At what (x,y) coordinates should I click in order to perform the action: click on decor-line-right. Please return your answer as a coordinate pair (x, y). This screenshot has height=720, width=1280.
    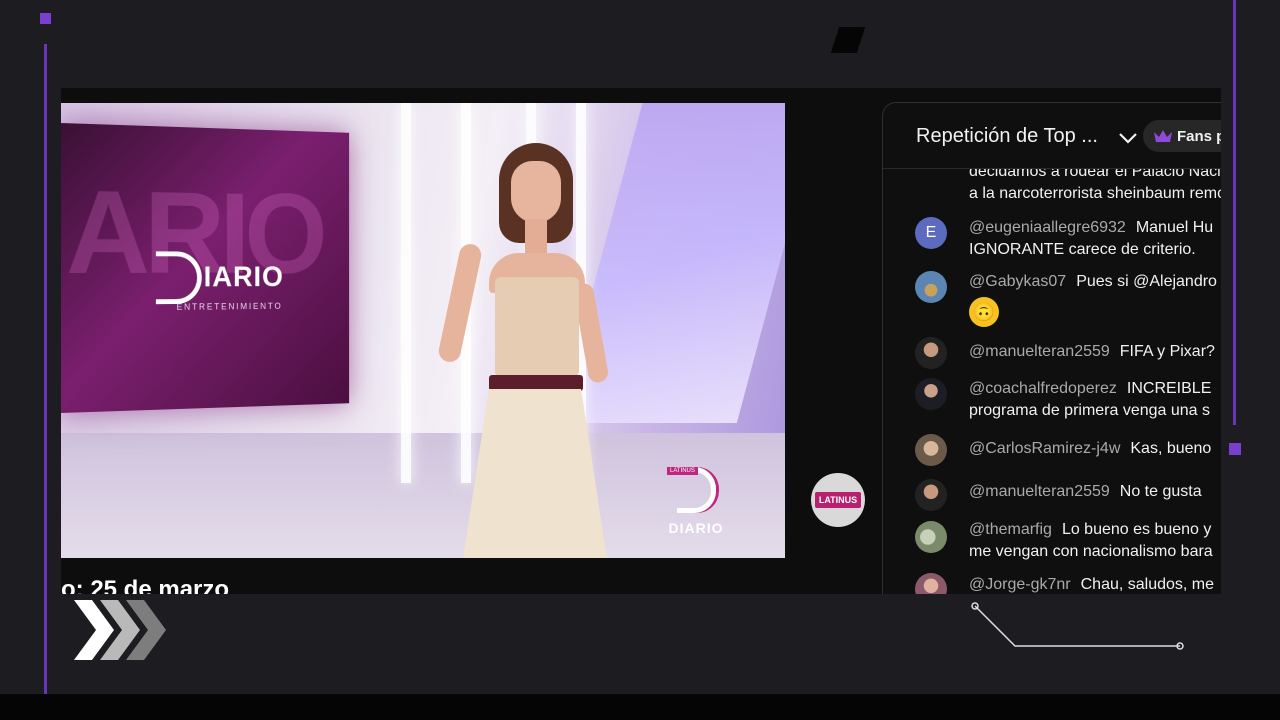
    Looking at the image, I should click on (1234, 212).